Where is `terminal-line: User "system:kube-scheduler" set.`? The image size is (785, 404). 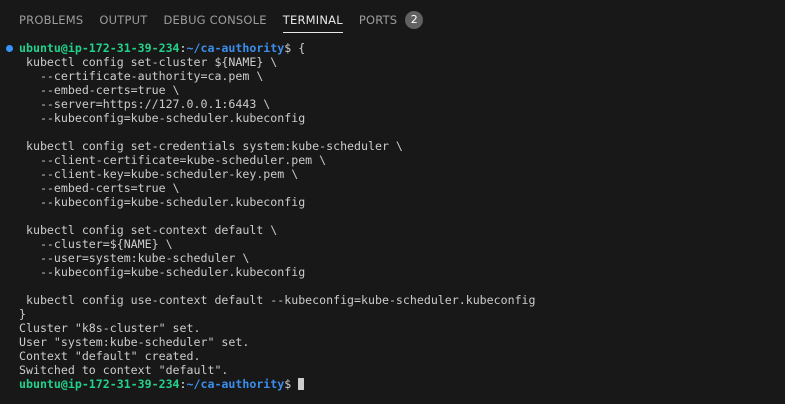 terminal-line: User "system:kube-scheduler" set. is located at coordinates (134, 342).